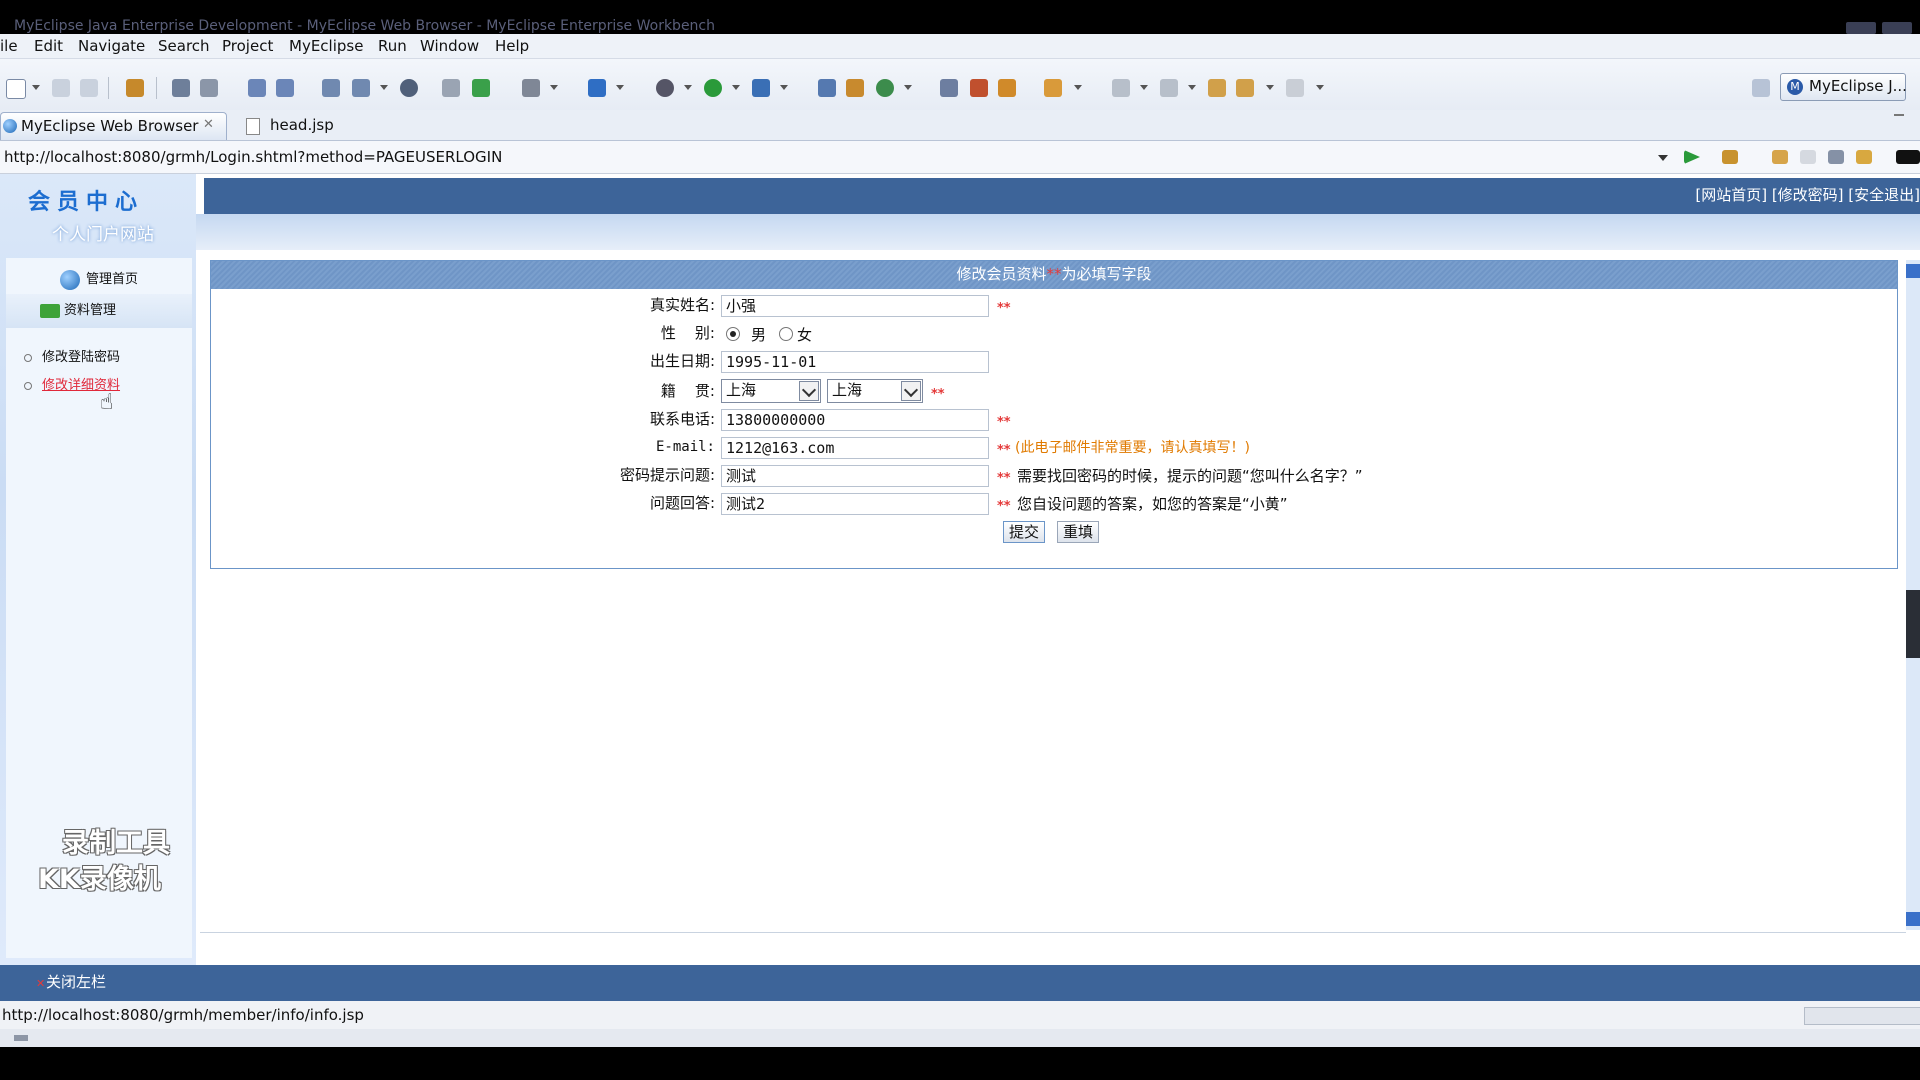 Image resolution: width=1920 pixels, height=1080 pixels. I want to click on sidebar-section-data-management: 资料管理, so click(99, 311).